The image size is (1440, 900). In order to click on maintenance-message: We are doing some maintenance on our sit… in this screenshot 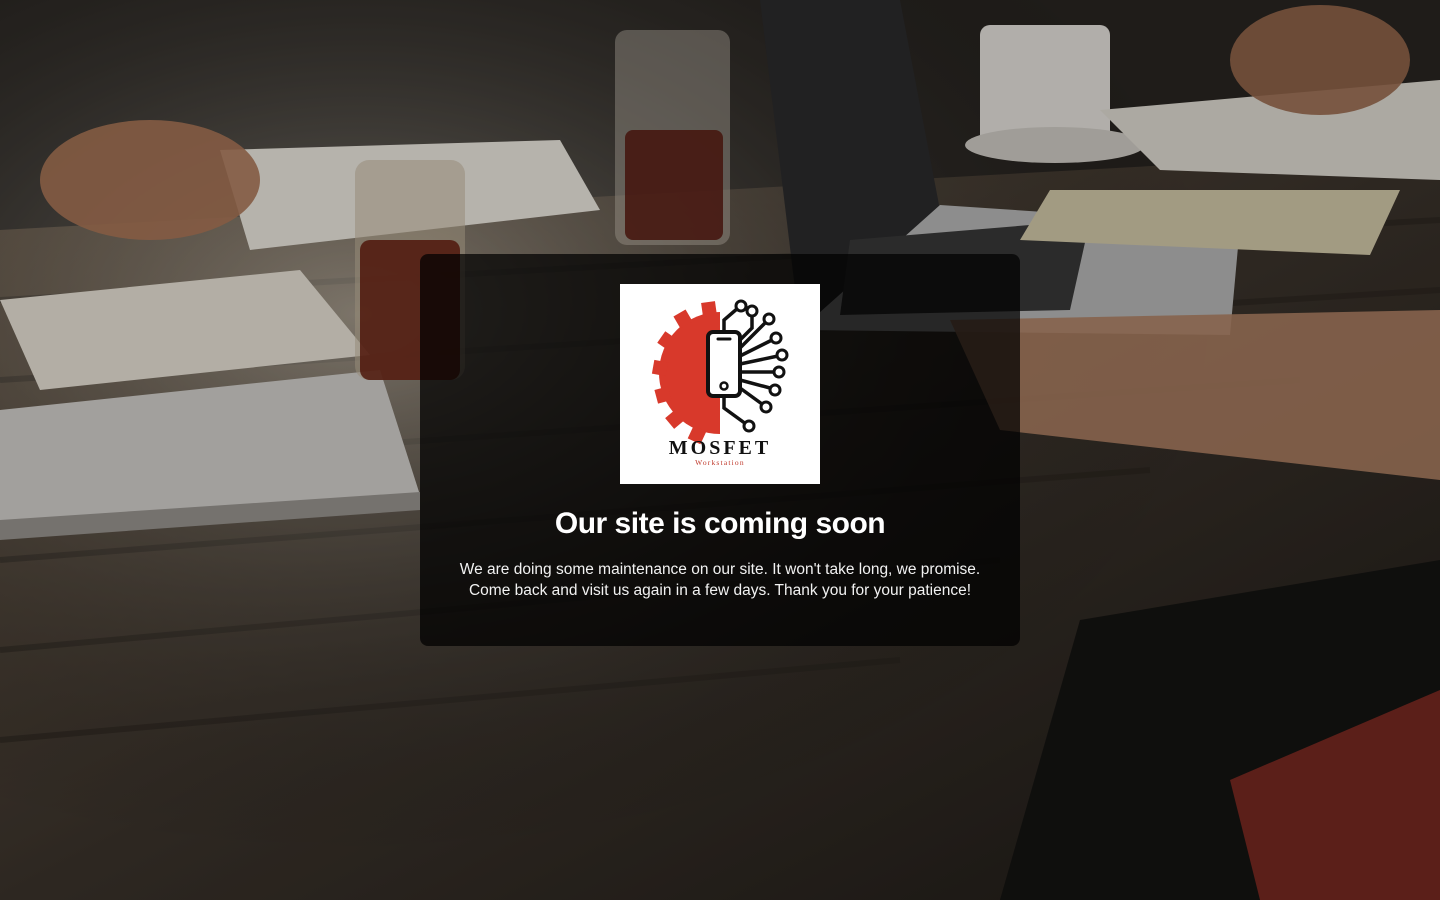, I will do `click(720, 580)`.